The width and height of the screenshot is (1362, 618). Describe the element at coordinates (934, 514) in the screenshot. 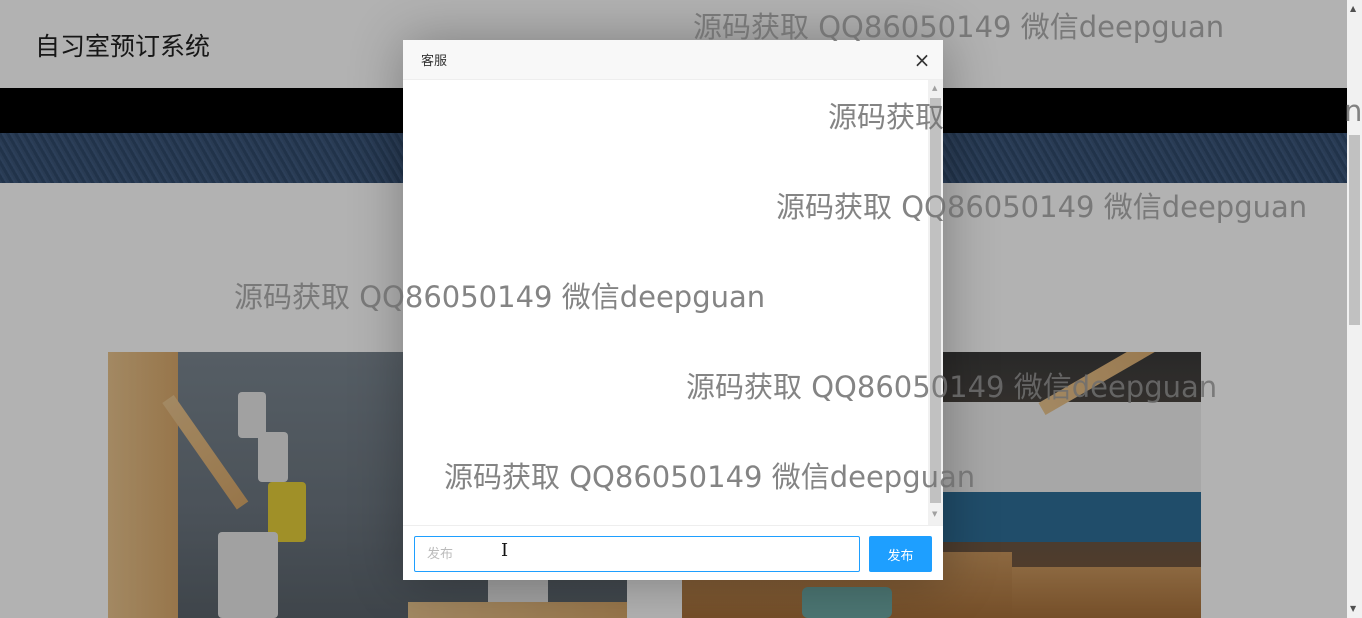

I see `chat-scroll-down-icon: ▼` at that location.